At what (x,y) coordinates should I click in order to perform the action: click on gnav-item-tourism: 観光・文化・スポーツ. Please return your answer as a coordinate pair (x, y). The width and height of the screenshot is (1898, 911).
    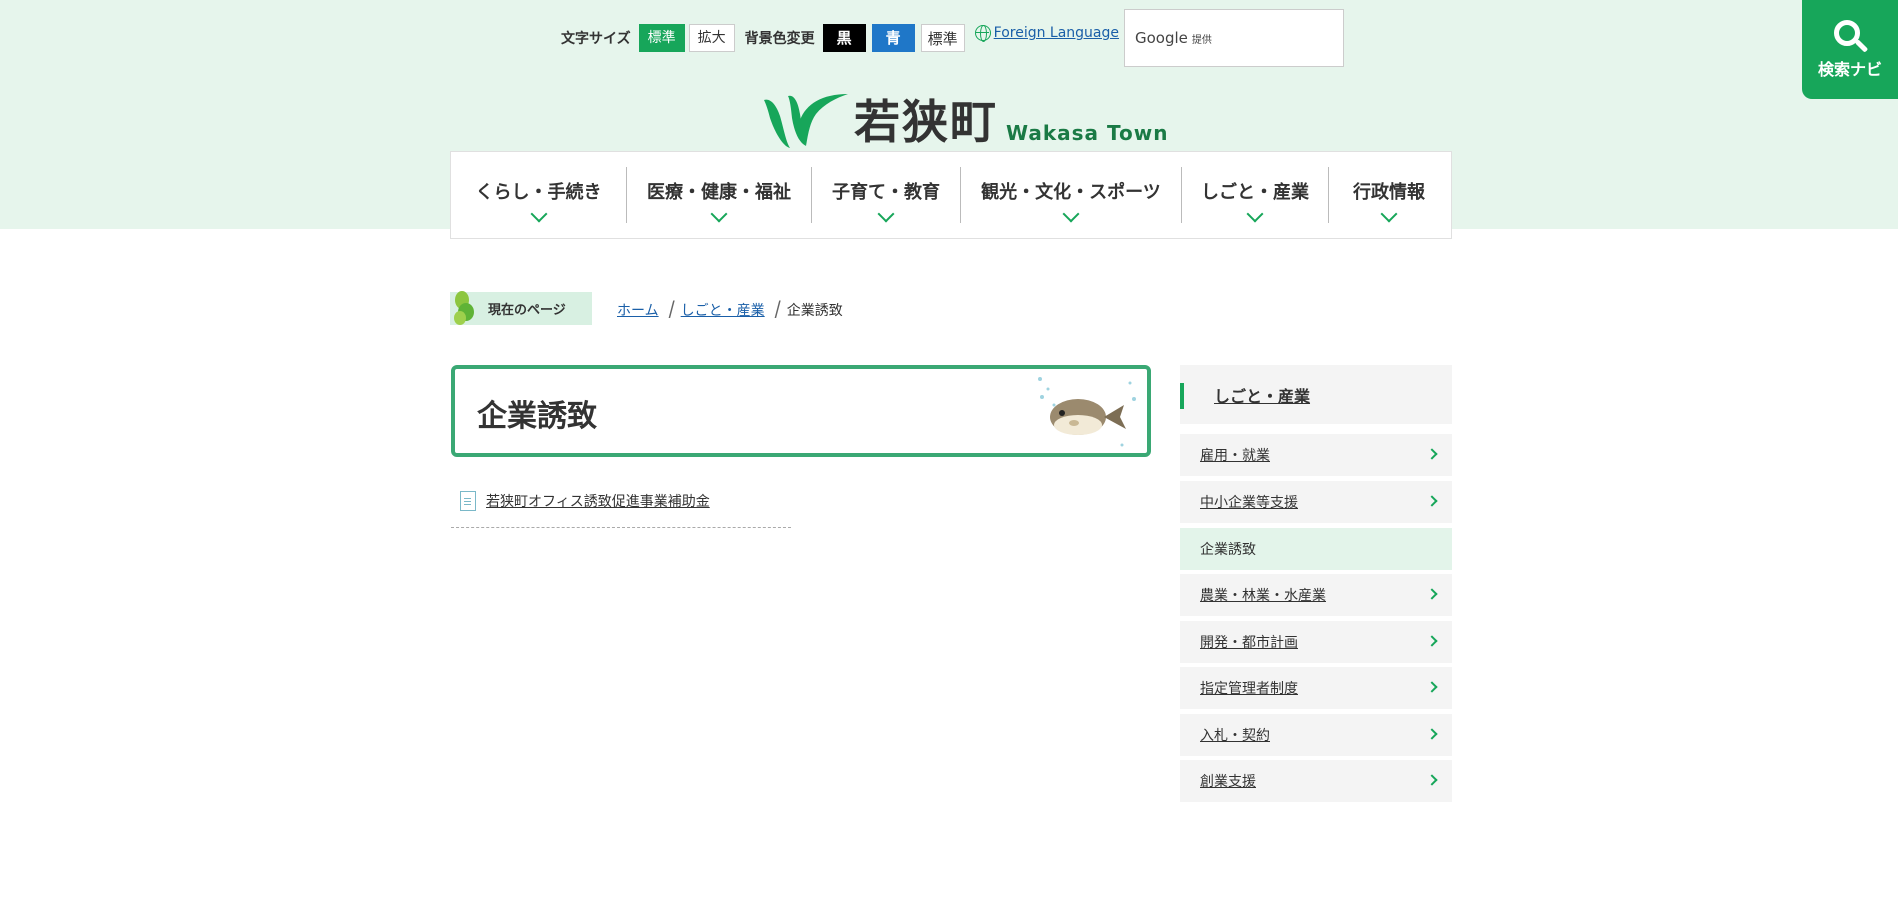
    Looking at the image, I should click on (1071, 195).